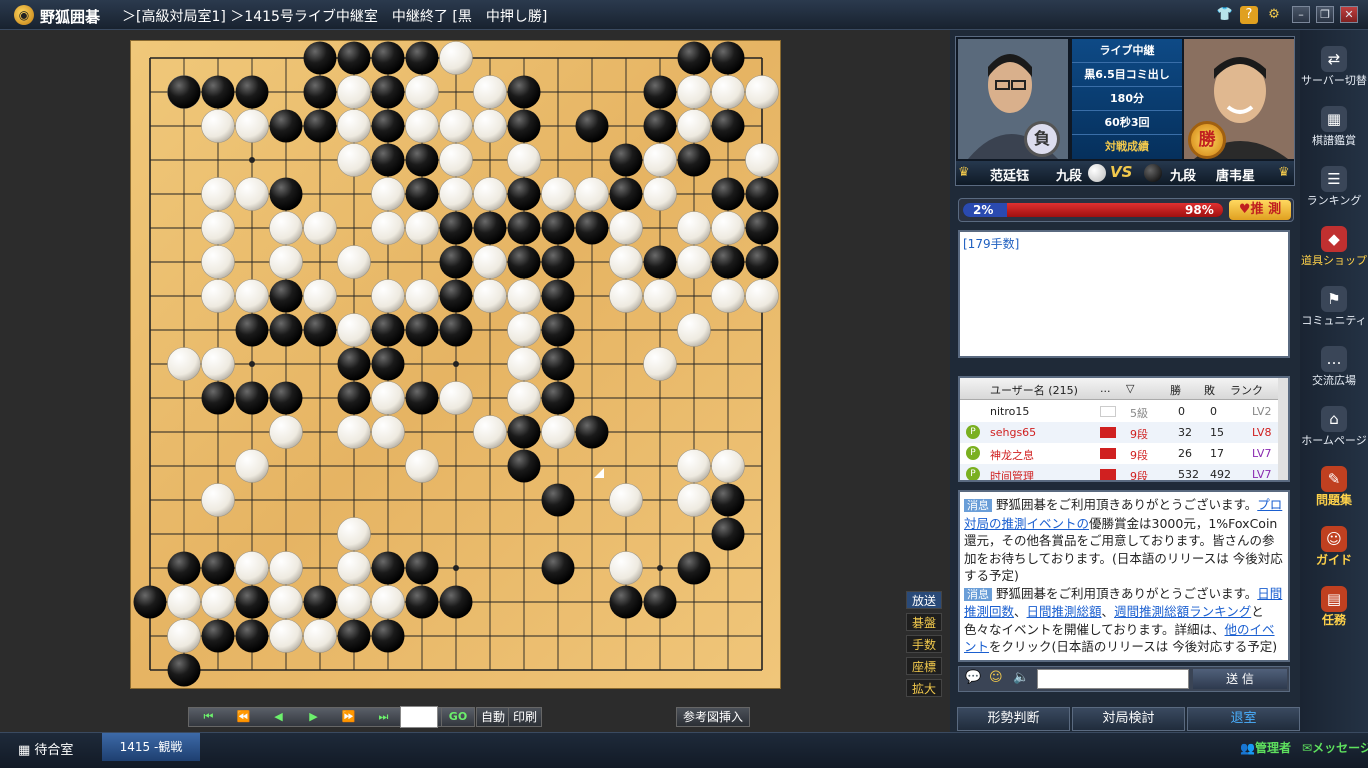 The height and width of the screenshot is (768, 1368). I want to click on sidebar-item-problem: ✎ 問題集, so click(1334, 486).